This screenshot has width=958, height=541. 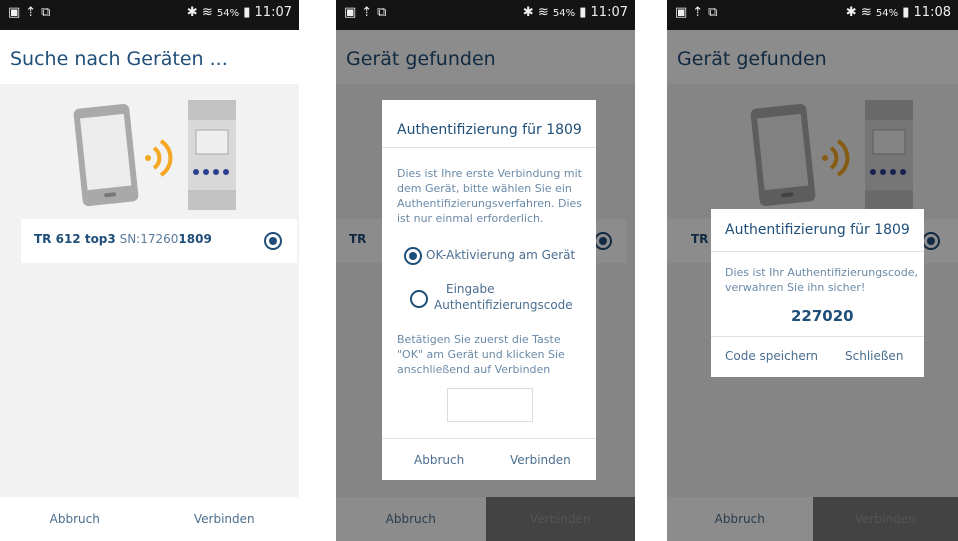 I want to click on close-button: Schließen, so click(x=874, y=356).